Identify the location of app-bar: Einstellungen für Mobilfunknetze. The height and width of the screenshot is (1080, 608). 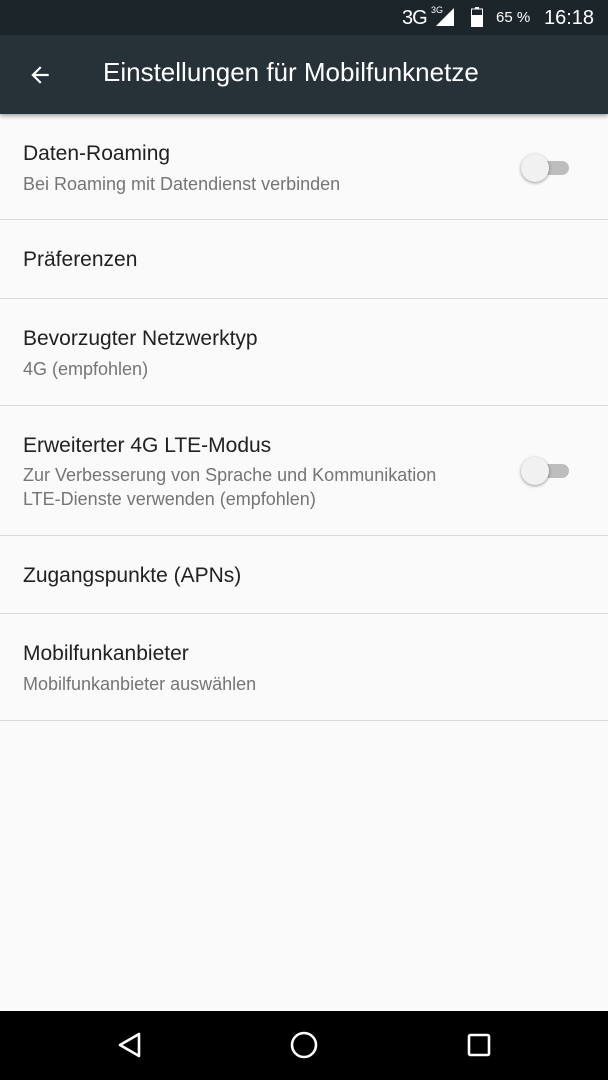
(304, 74).